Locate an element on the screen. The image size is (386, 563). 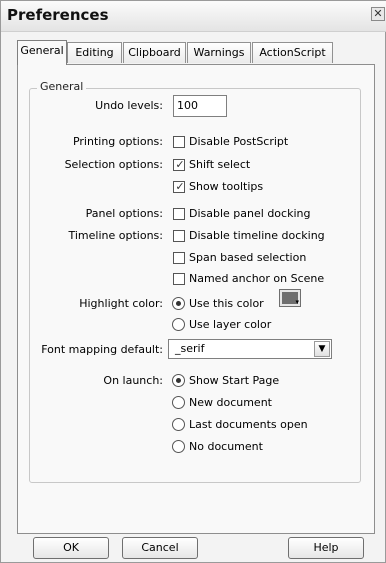
new-document-radio is located at coordinates (178, 402).